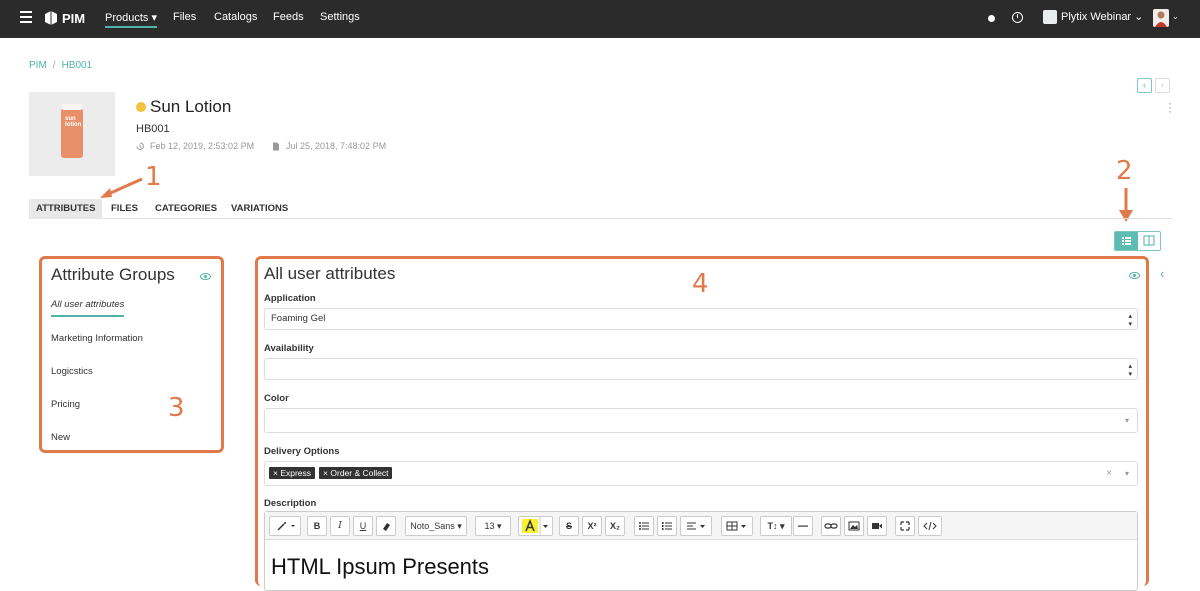  What do you see at coordinates (296, 473) in the screenshot?
I see `tag-label: Express` at bounding box center [296, 473].